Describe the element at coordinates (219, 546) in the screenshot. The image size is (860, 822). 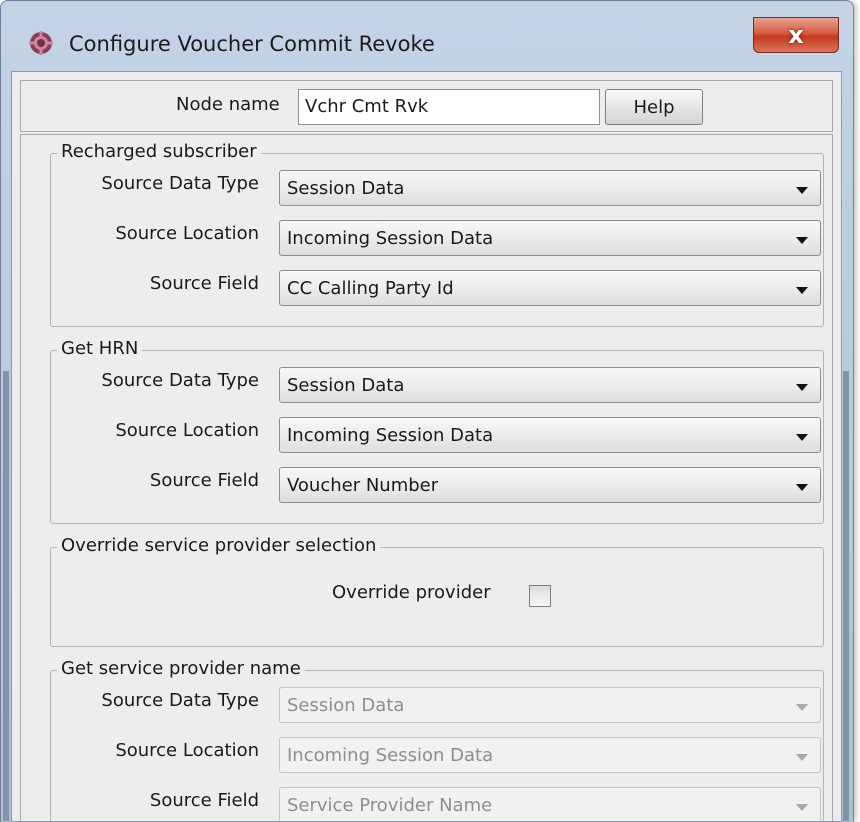
I see `group-title: Override service provider selection` at that location.